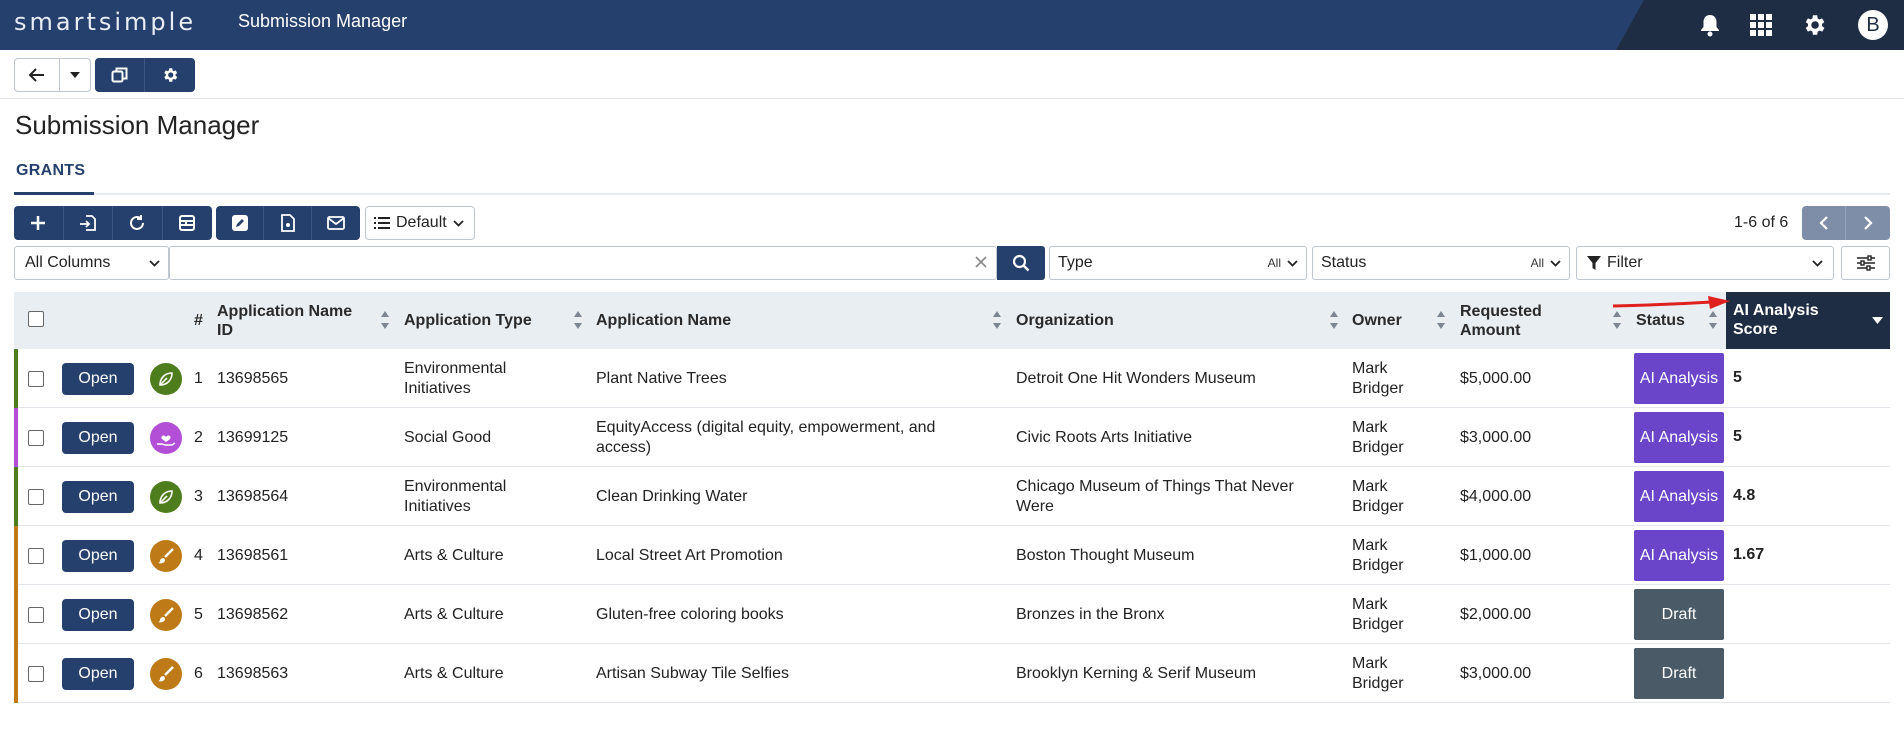  What do you see at coordinates (1178, 263) in the screenshot?
I see `type-filter: Type All` at bounding box center [1178, 263].